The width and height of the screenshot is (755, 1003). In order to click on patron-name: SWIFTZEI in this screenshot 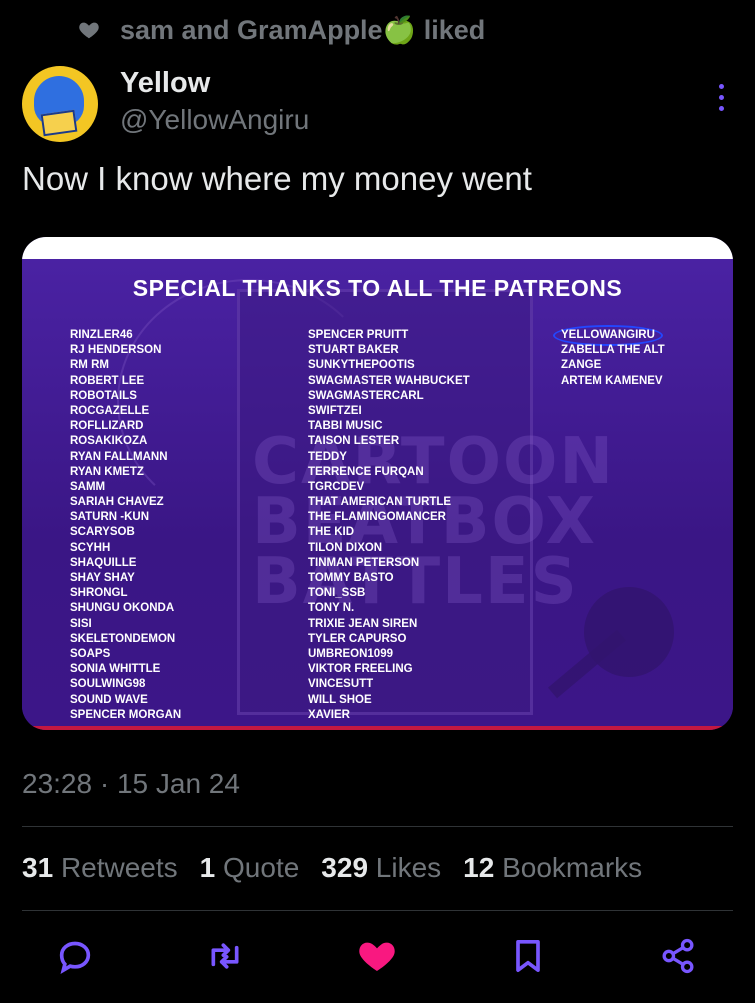, I will do `click(335, 410)`.